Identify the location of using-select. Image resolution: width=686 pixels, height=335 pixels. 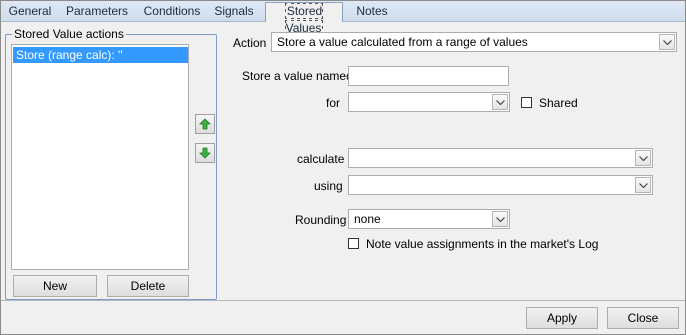
(500, 185).